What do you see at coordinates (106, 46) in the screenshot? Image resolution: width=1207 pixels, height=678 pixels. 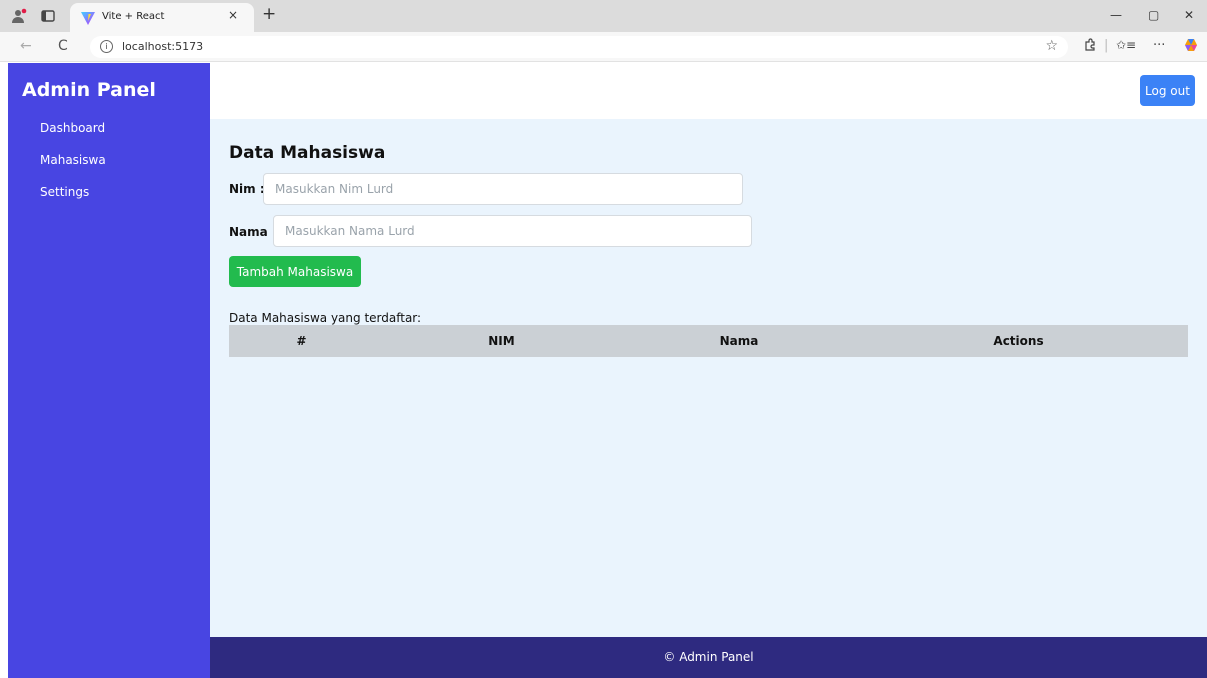 I see `site-info-icon: i` at bounding box center [106, 46].